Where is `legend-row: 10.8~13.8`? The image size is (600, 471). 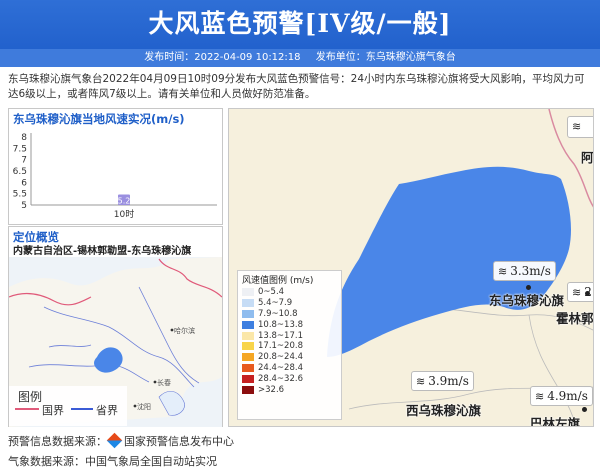
legend-row: 10.8~13.8 is located at coordinates (289, 324).